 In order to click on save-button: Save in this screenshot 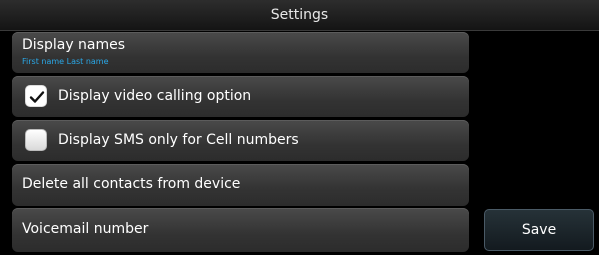, I will do `click(539, 230)`.